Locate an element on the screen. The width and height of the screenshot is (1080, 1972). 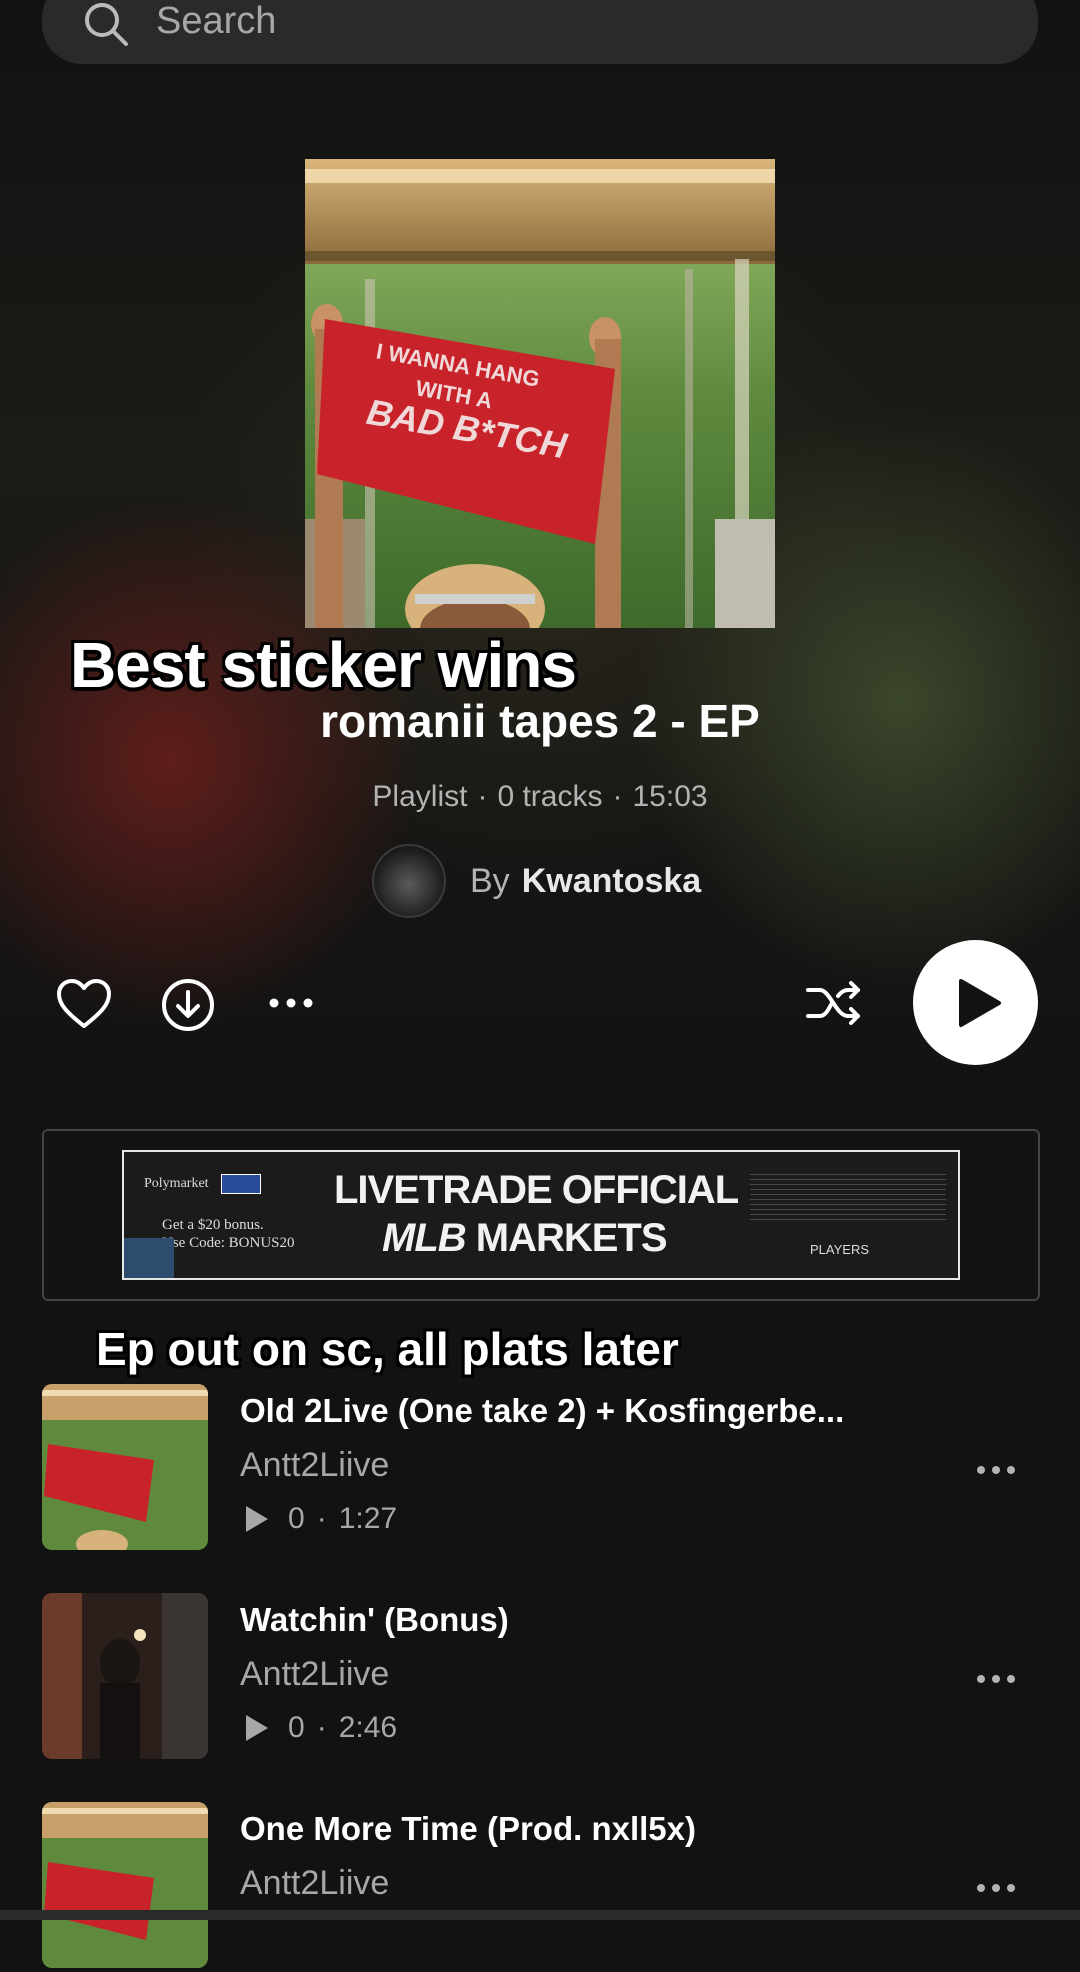
playlist-type: Playlist is located at coordinates (420, 796).